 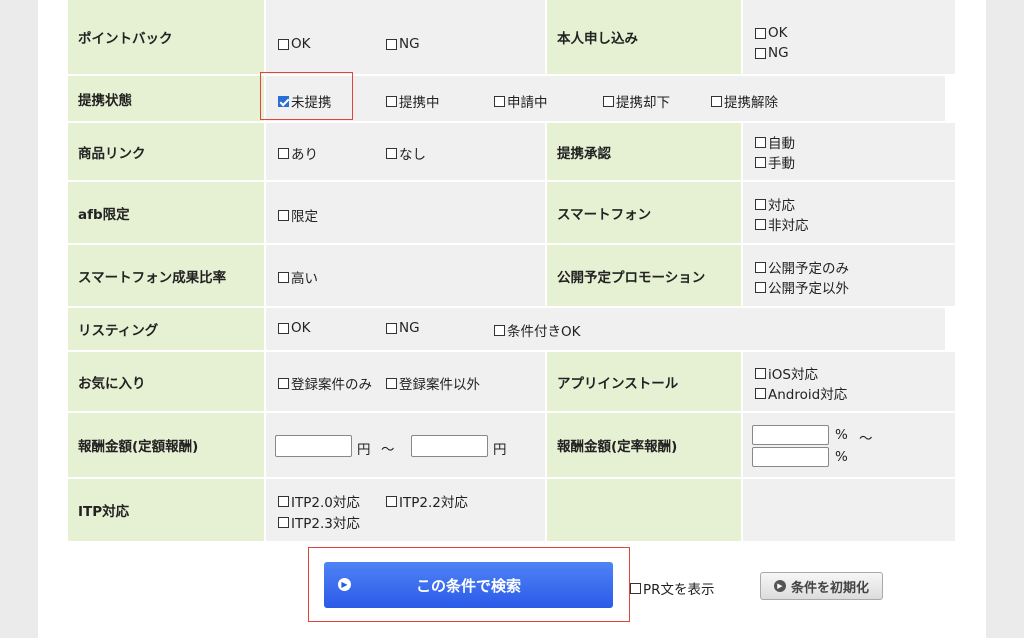 I want to click on checkbox-itp22: ITP2.2対応, so click(x=427, y=501).